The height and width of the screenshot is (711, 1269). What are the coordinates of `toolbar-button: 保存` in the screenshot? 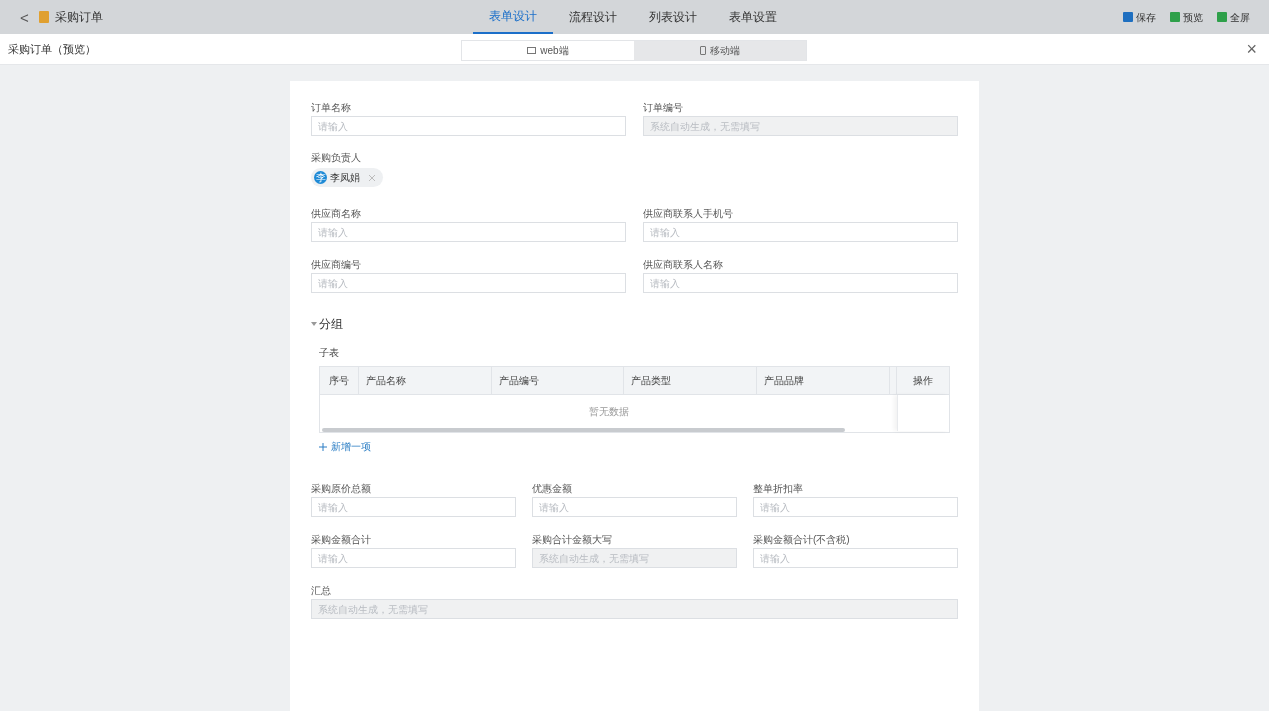 It's located at (1139, 17).